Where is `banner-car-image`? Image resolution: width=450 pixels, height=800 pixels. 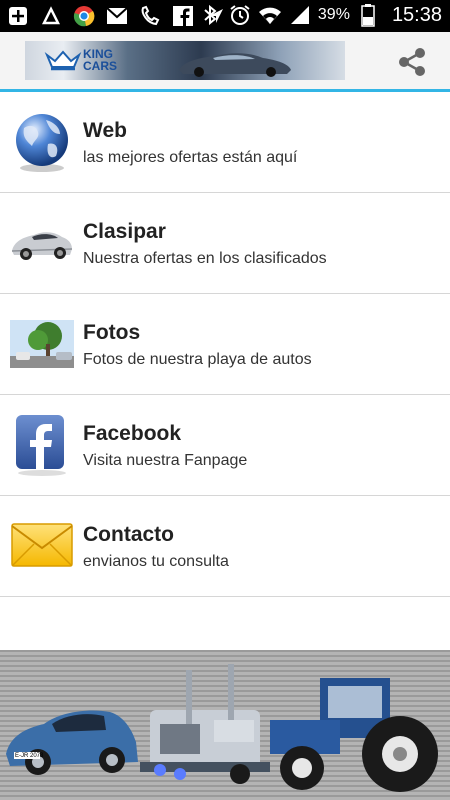
banner-car-image is located at coordinates (235, 65).